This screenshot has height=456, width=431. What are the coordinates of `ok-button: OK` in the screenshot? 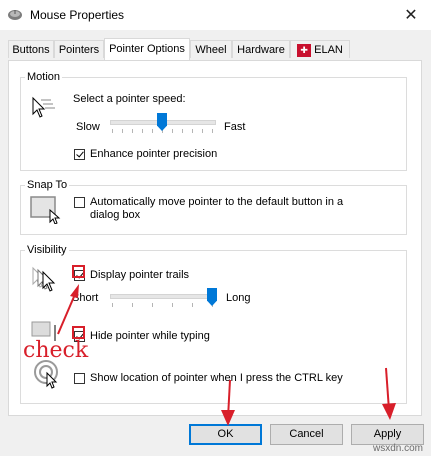 It's located at (225, 434).